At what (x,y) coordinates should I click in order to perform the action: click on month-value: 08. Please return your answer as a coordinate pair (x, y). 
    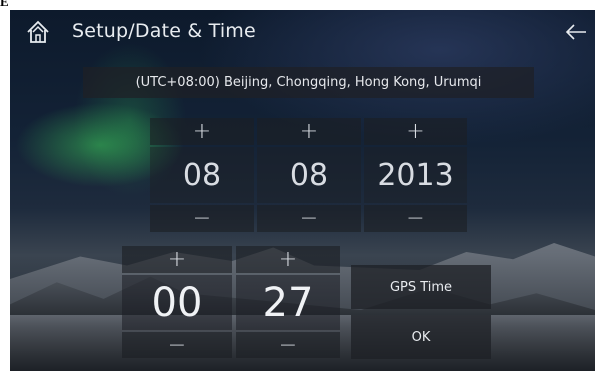
    Looking at the image, I should click on (309, 175).